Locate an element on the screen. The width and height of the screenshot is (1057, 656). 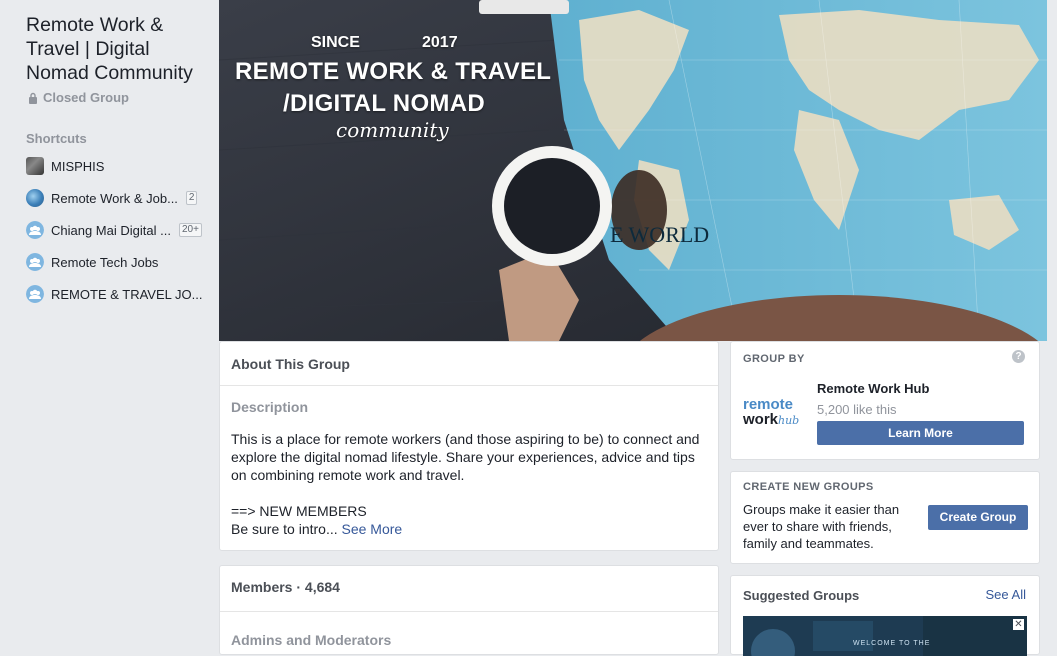
shortcut-label: Remote Tech Jobs is located at coordinates (105, 262).